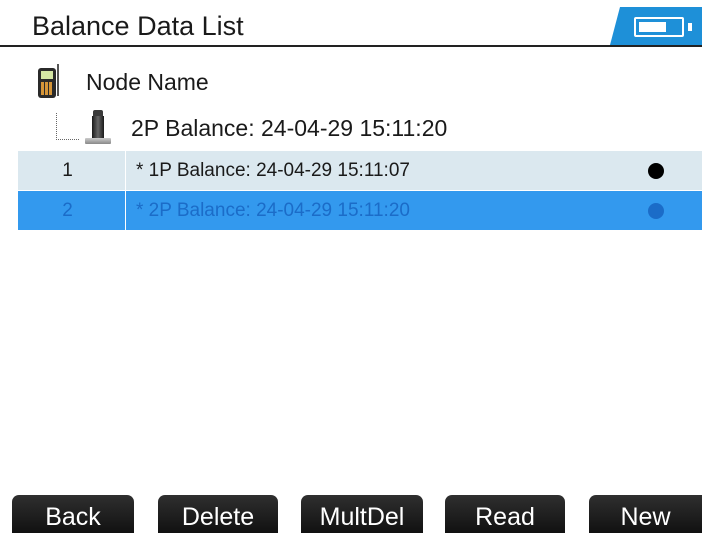  Describe the element at coordinates (351, 23) in the screenshot. I see `title-bar: Balance Data List` at that location.